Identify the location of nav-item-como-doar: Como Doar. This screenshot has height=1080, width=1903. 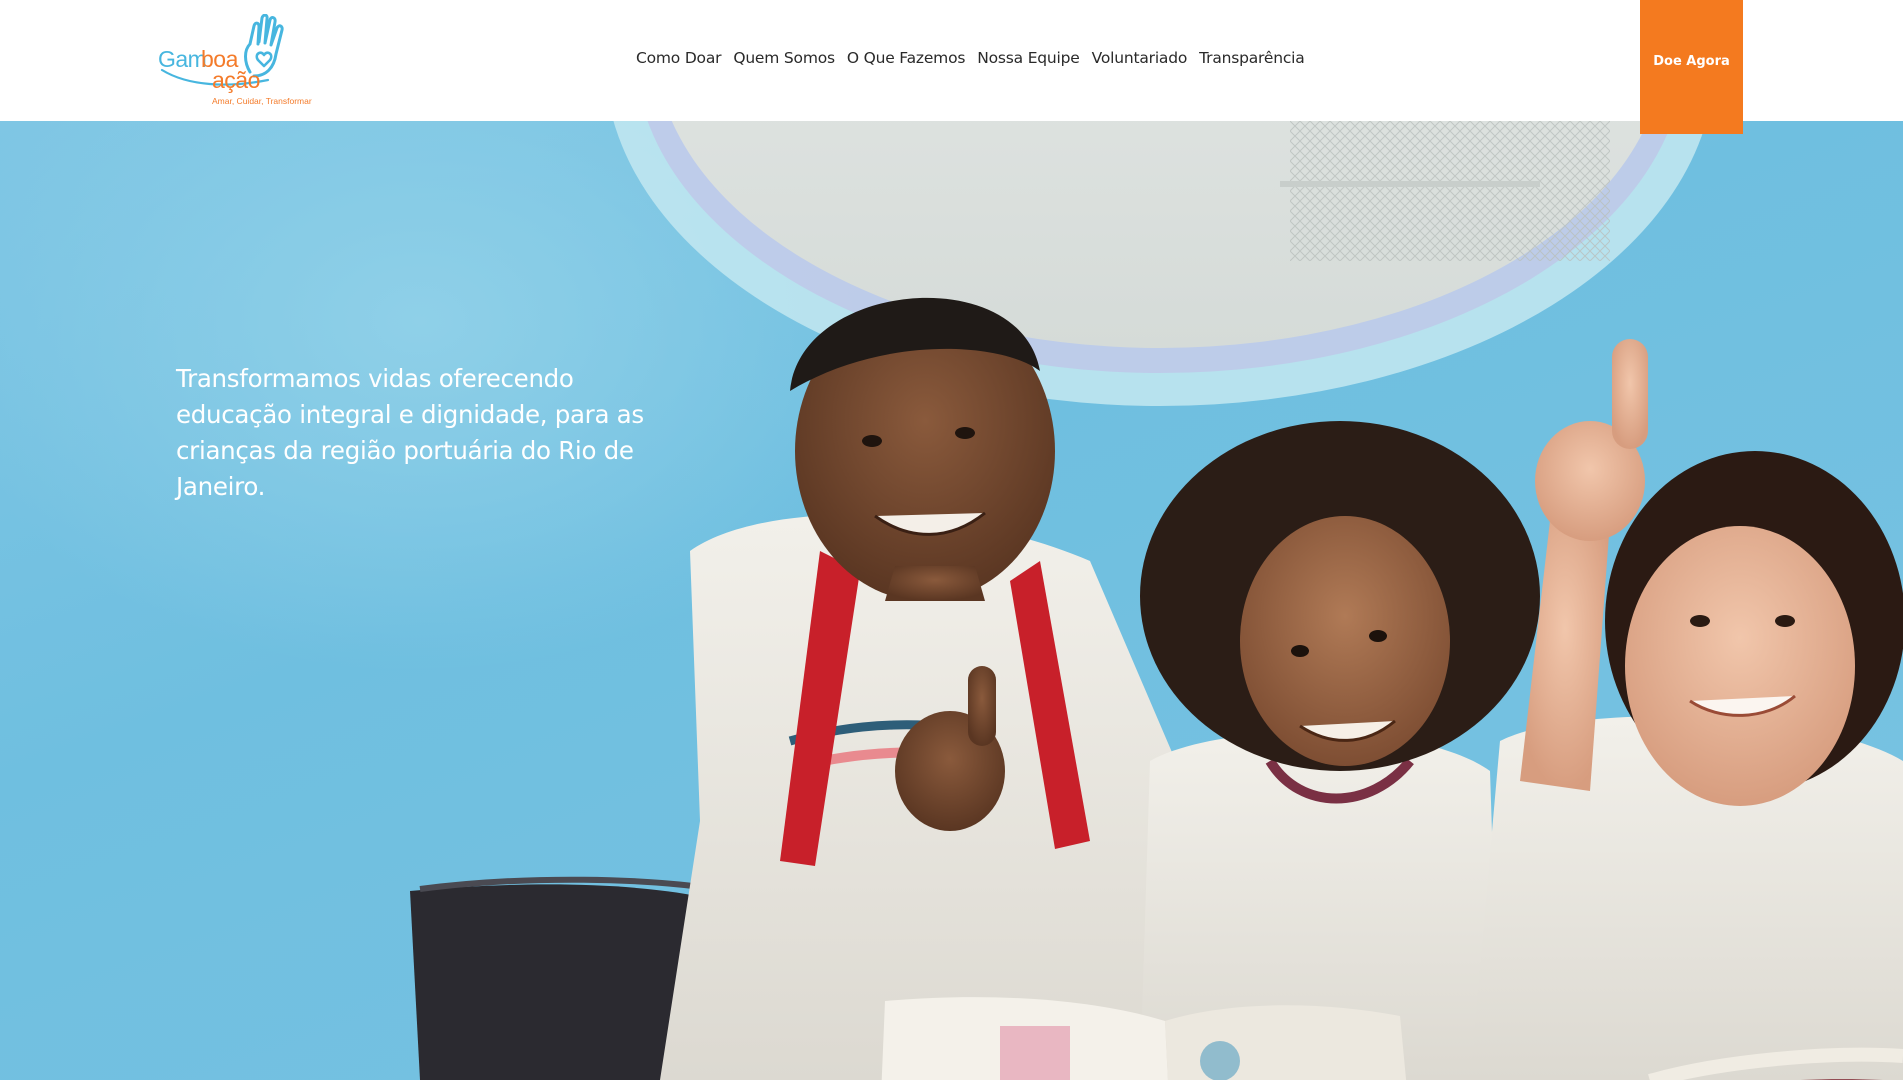
(679, 58).